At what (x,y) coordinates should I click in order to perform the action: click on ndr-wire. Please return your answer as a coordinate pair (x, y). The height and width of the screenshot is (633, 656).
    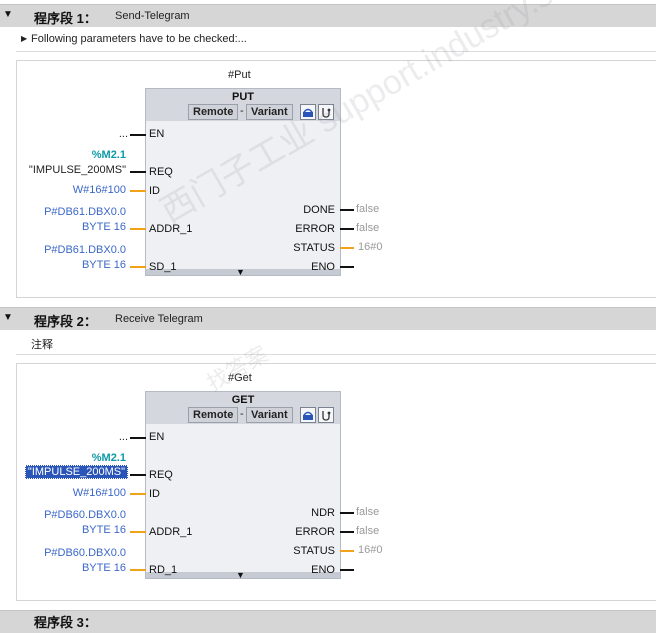
    Looking at the image, I should click on (347, 513).